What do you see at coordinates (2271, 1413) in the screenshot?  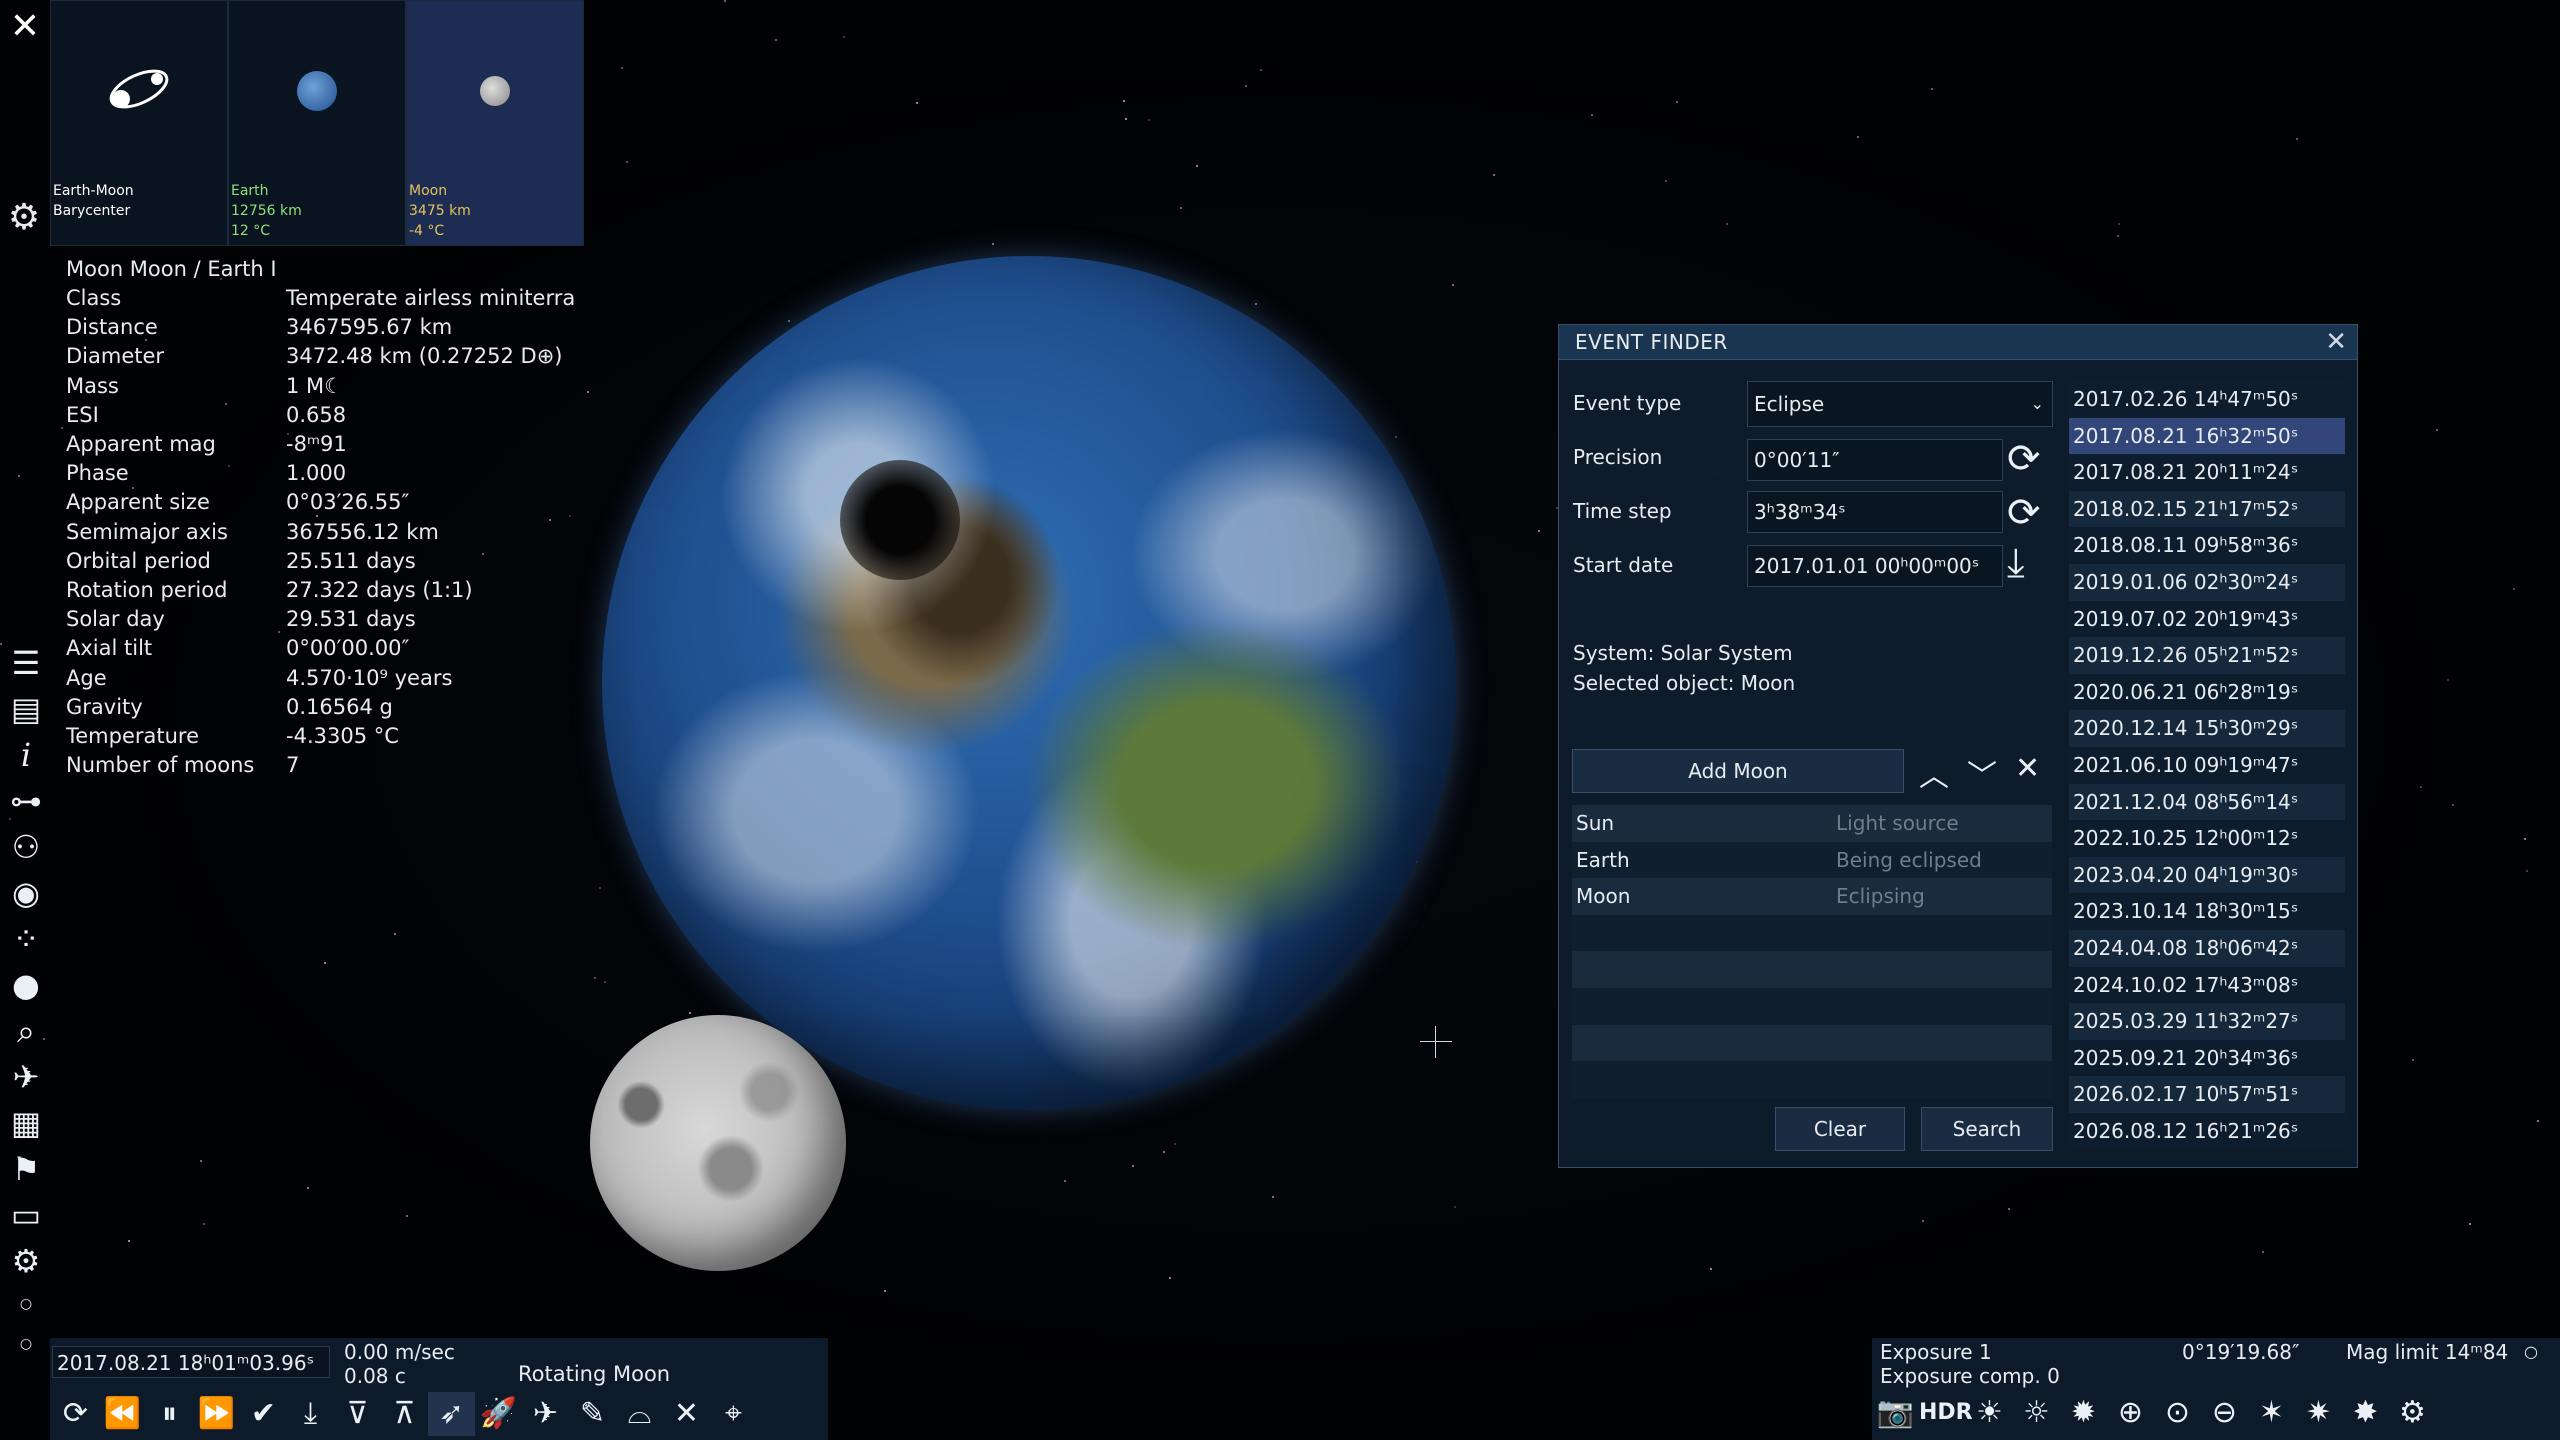 I see `star-down-icon: ✶` at bounding box center [2271, 1413].